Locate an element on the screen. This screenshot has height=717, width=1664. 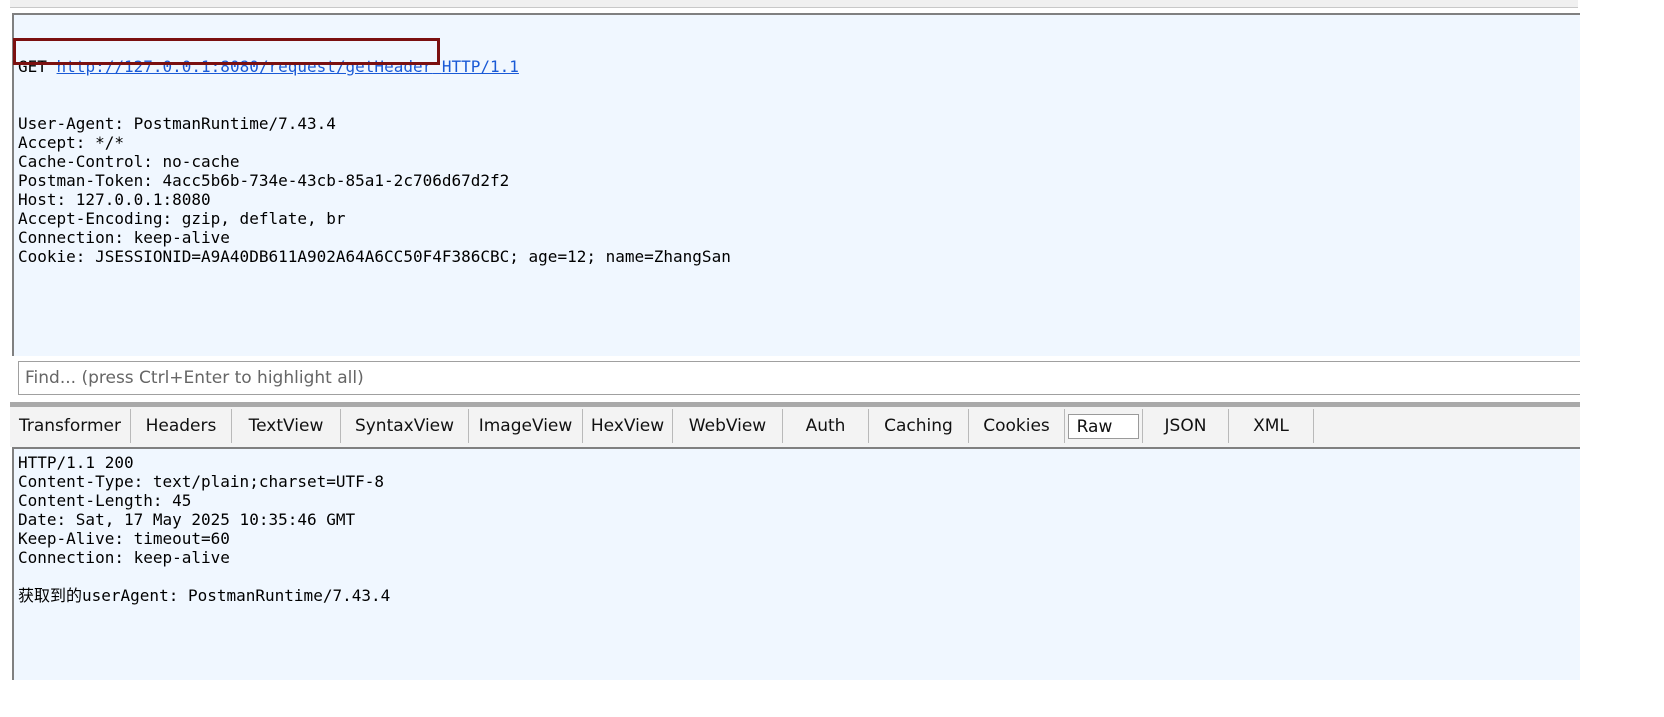
response-line: Keep-Alive: timeout=60 is located at coordinates (124, 538).